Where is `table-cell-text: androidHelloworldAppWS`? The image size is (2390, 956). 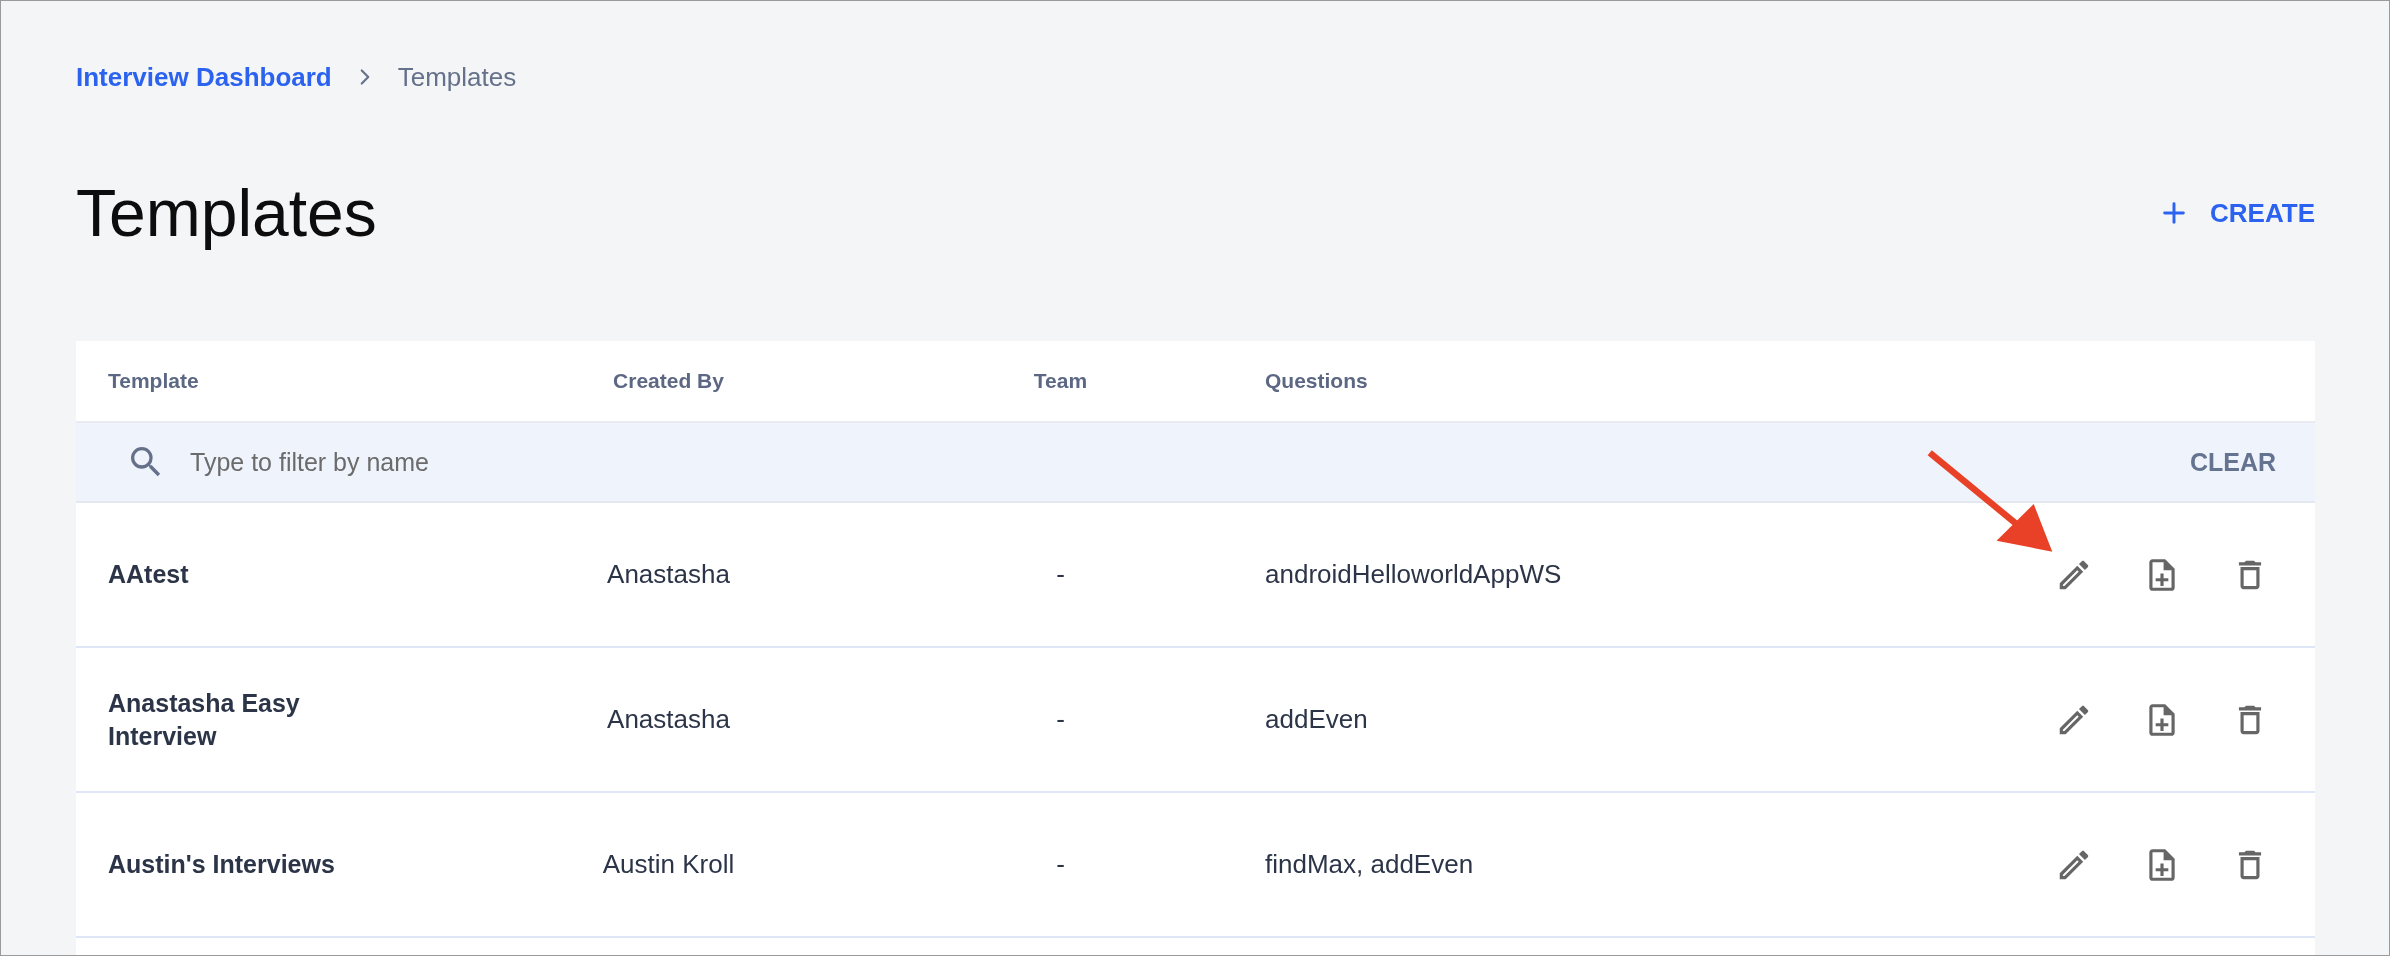 table-cell-text: androidHelloworldAppWS is located at coordinates (1414, 574).